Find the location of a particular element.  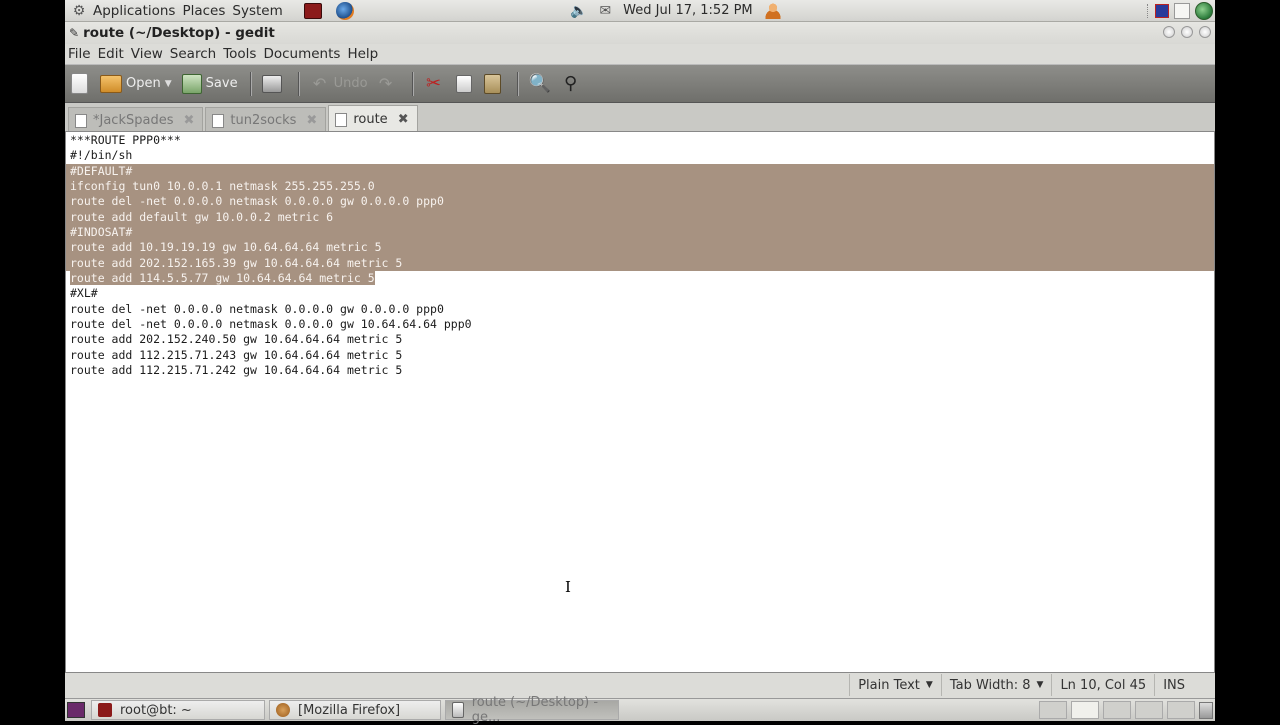

save-label: Save is located at coordinates (221, 83).